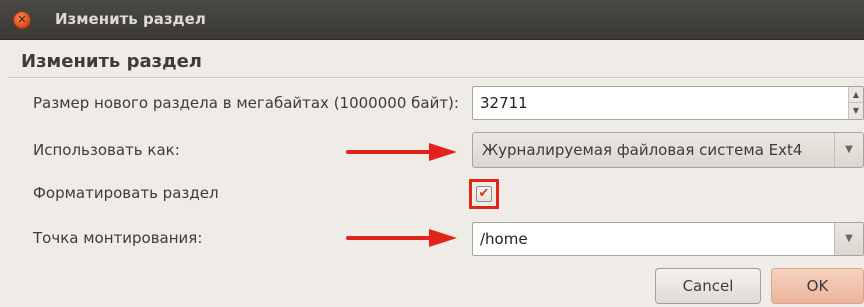  Describe the element at coordinates (118, 238) in the screenshot. I see `mount-label: Точка монтирования:` at that location.